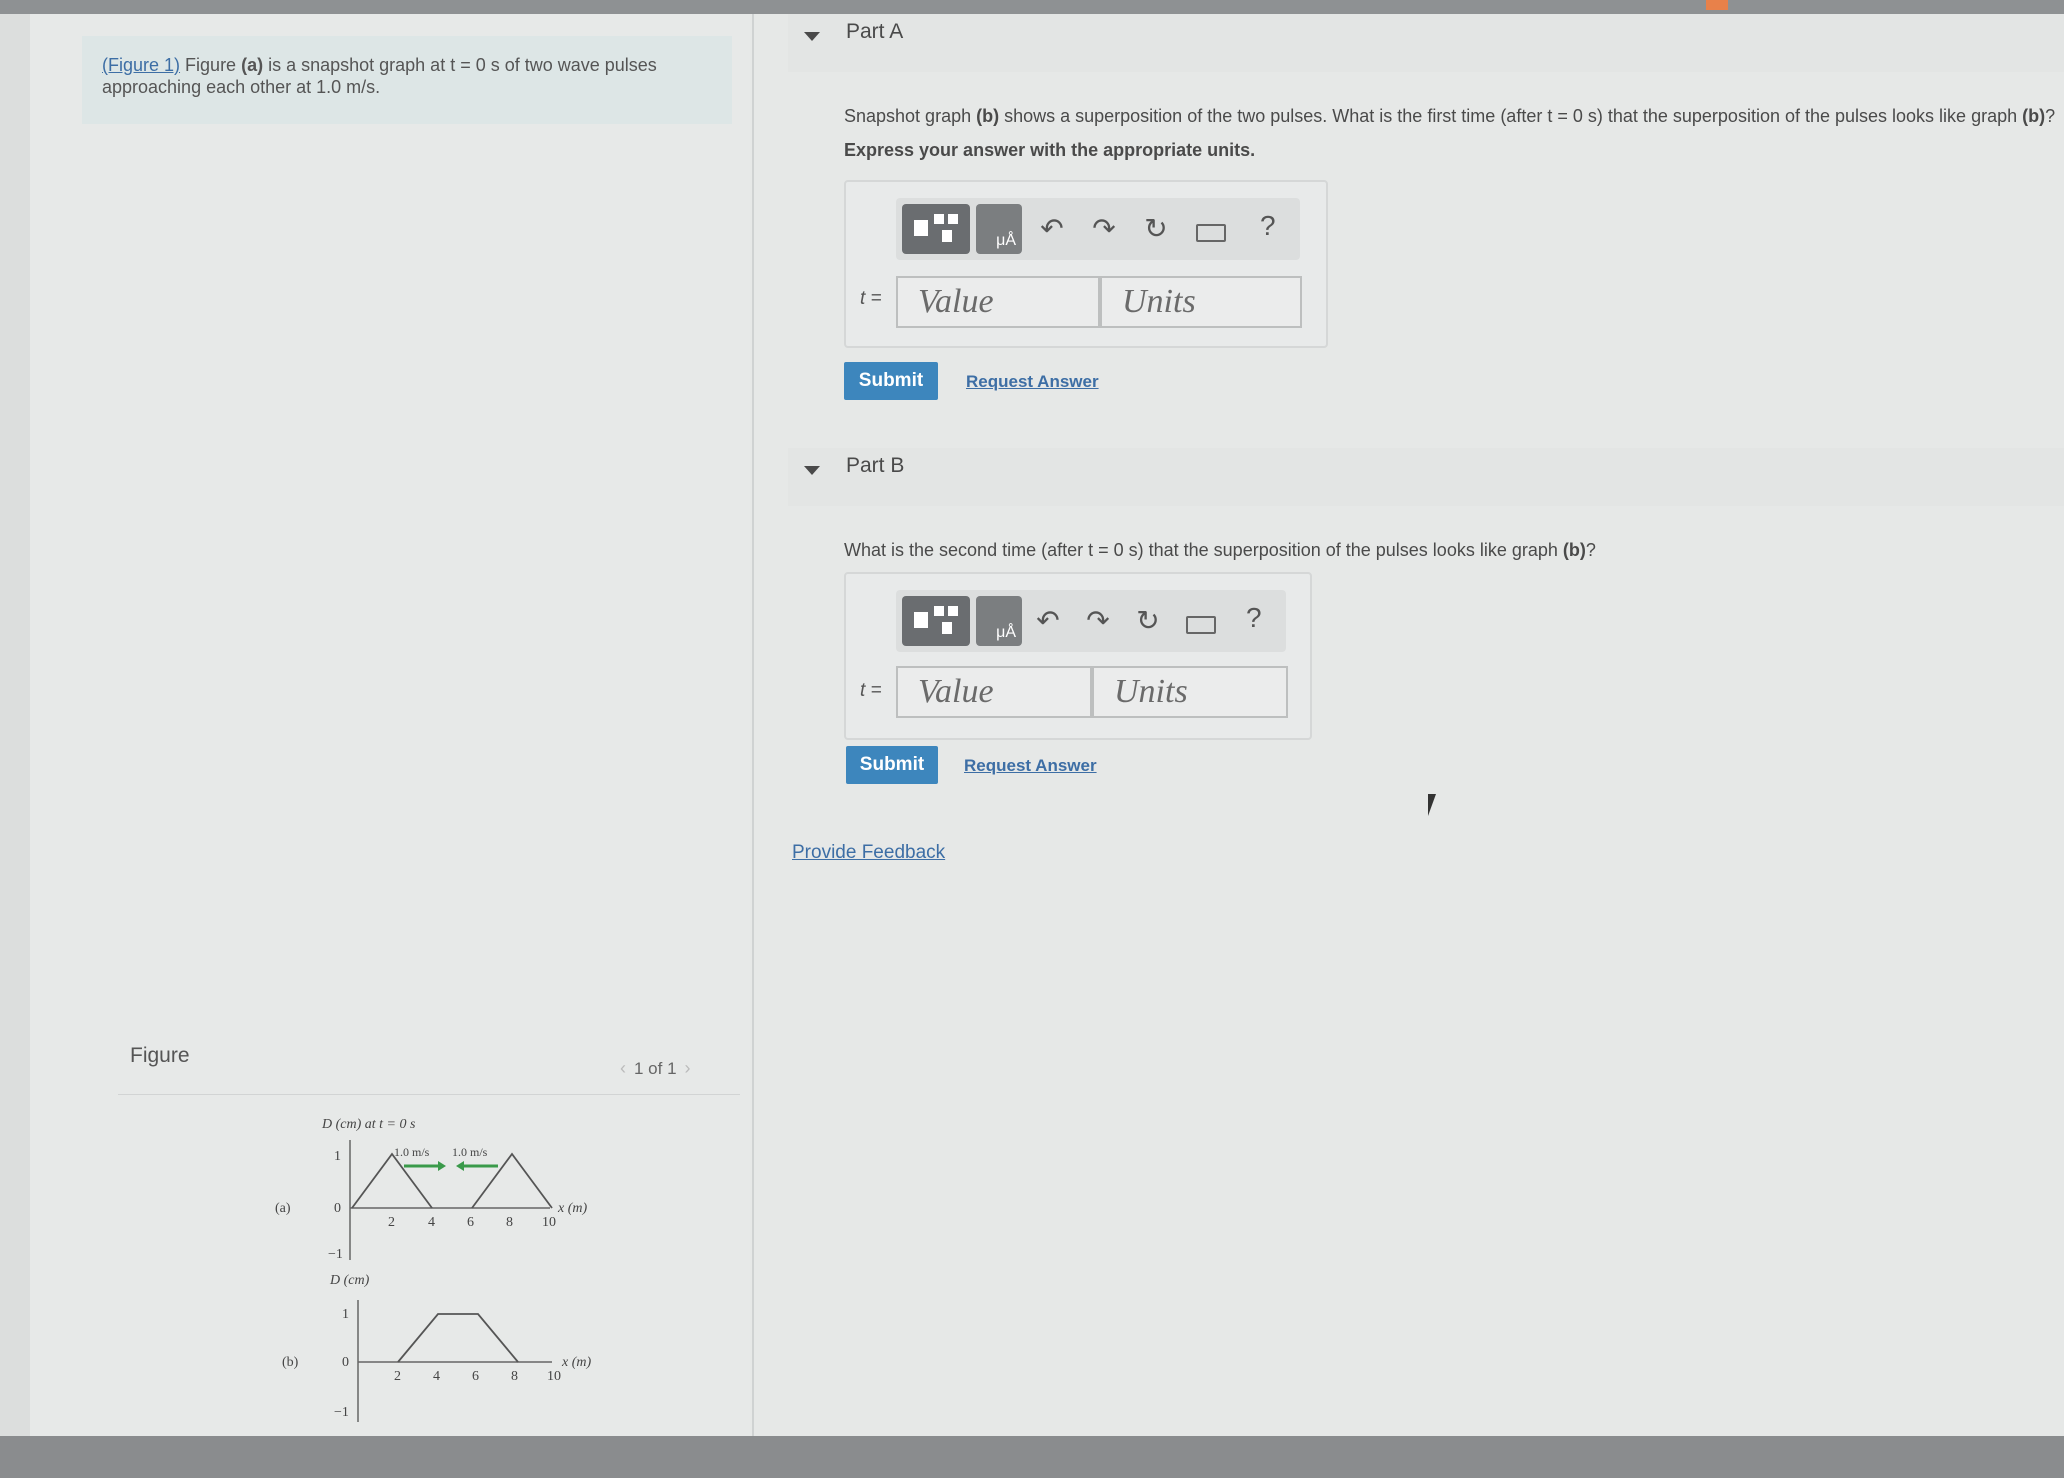 The image size is (2064, 1478). I want to click on part-b-request-answer-link: Request Answer, so click(1030, 766).